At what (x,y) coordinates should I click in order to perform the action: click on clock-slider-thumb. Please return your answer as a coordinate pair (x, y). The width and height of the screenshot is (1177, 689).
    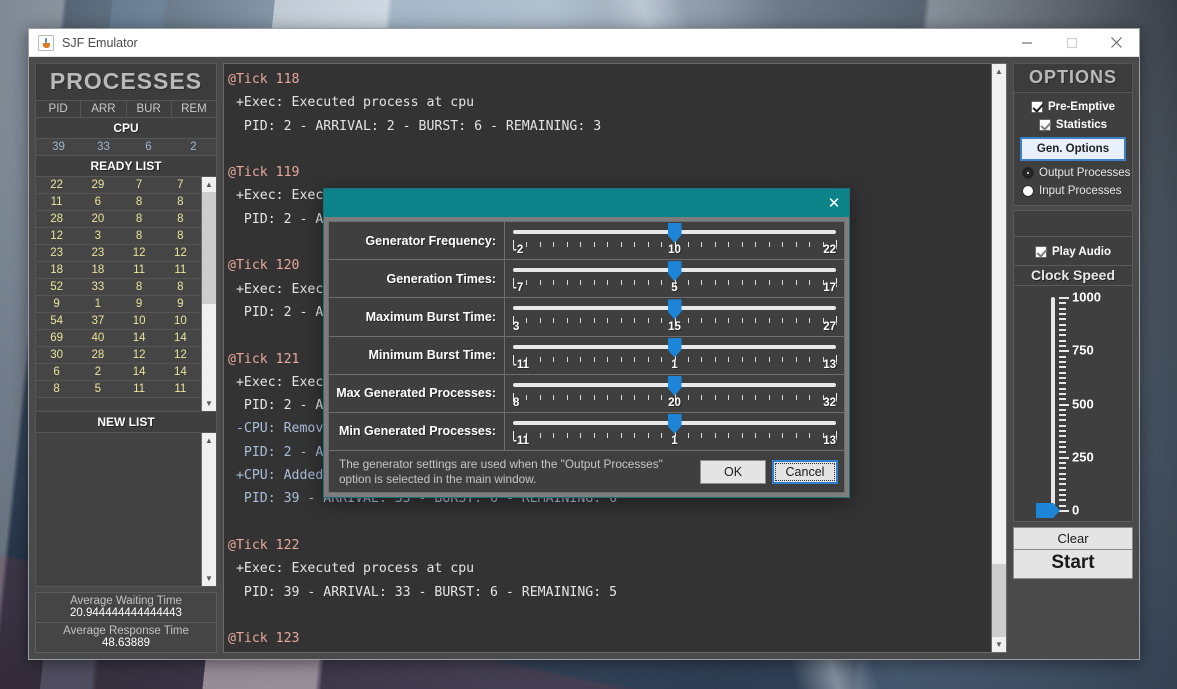
    Looking at the image, I should click on (1048, 510).